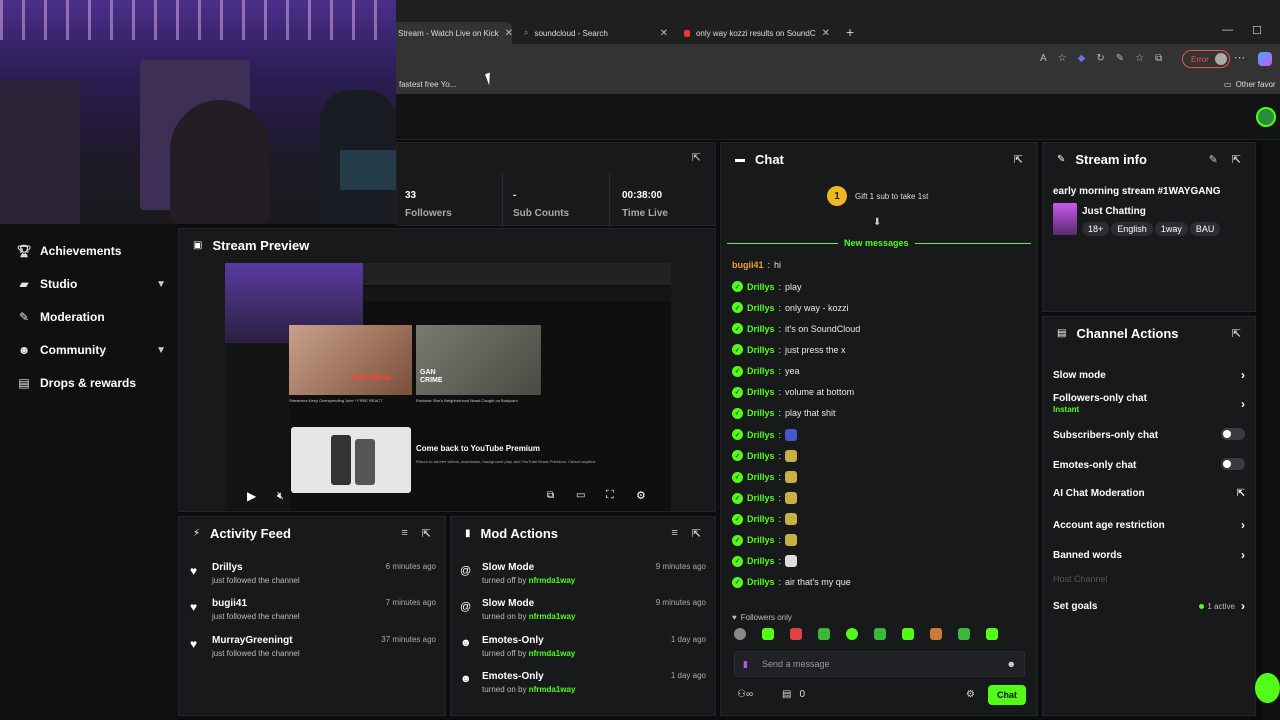 The image size is (1280, 720). I want to click on category-name: Just Chatting, so click(1114, 211).